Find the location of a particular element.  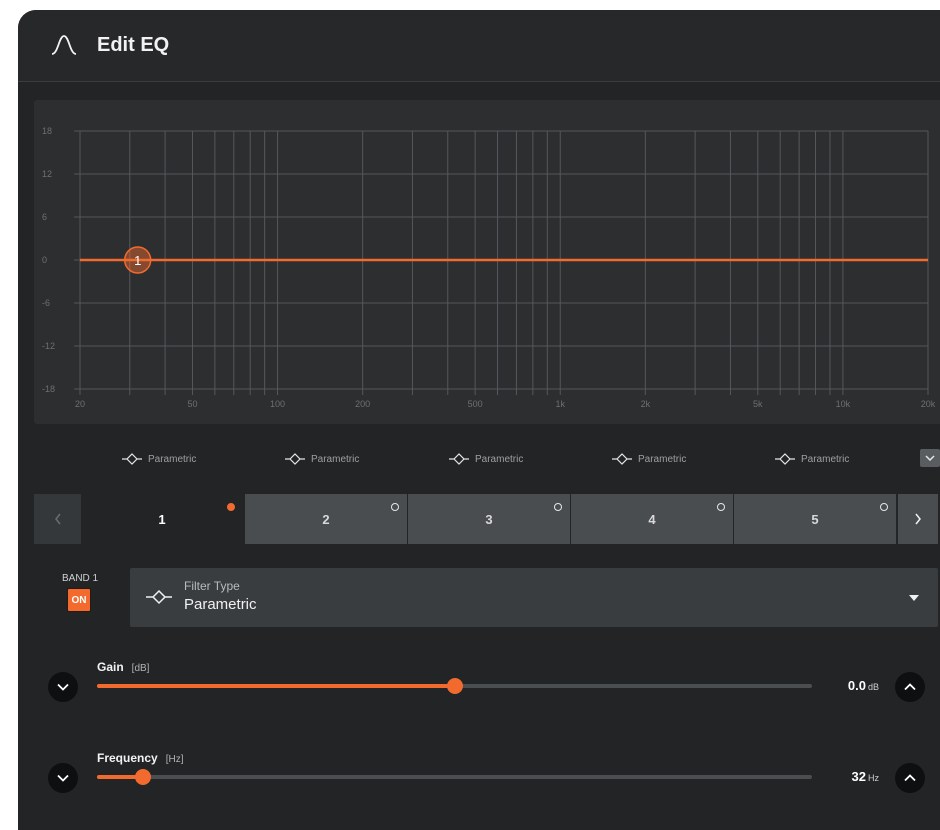

x-tick-label: 5k is located at coordinates (758, 404).